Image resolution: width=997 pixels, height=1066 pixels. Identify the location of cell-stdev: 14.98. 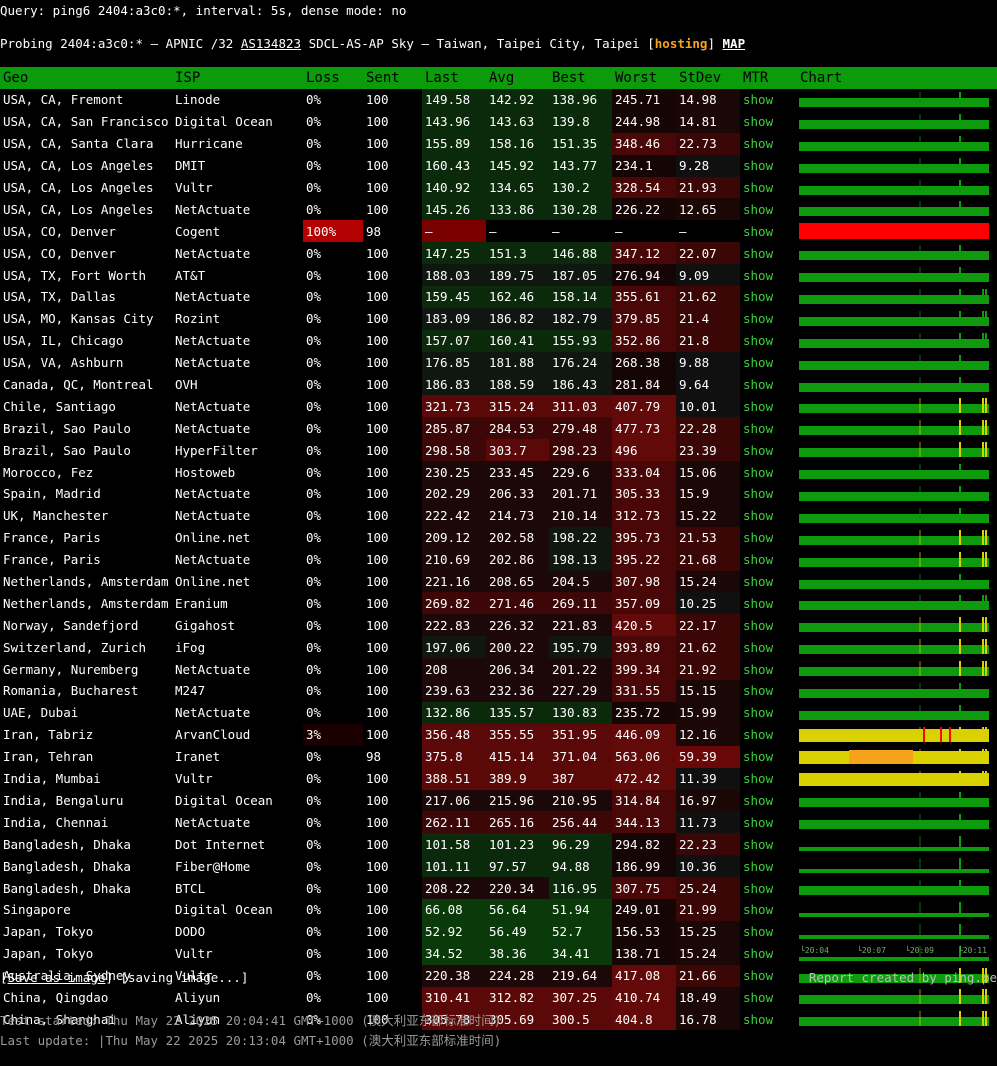
(708, 100).